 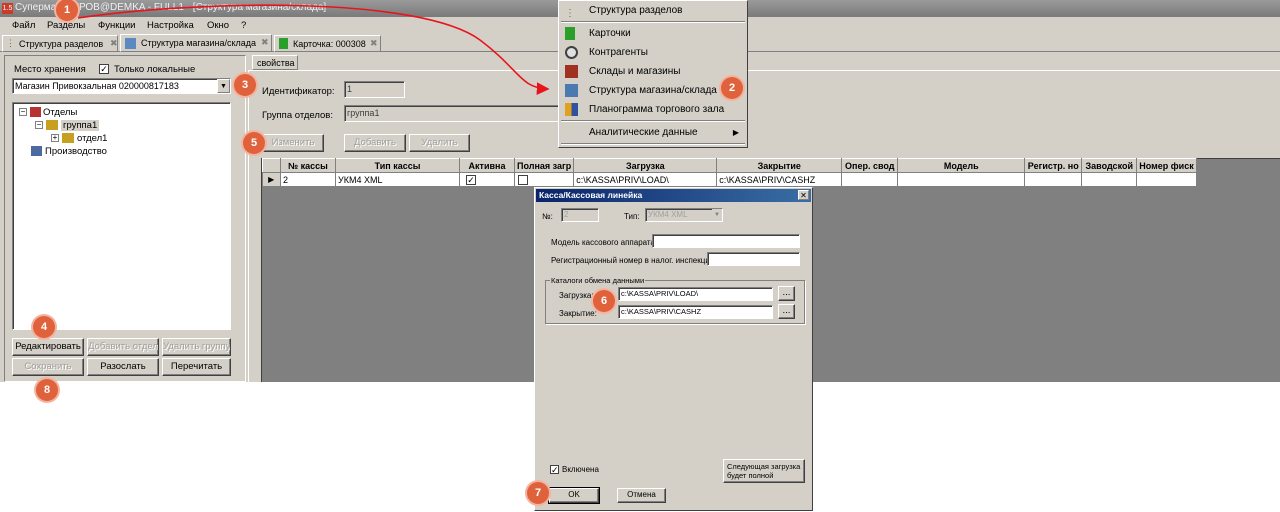 What do you see at coordinates (653, 52) in the screenshot?
I see `menu-item-contractors: Контрагенты` at bounding box center [653, 52].